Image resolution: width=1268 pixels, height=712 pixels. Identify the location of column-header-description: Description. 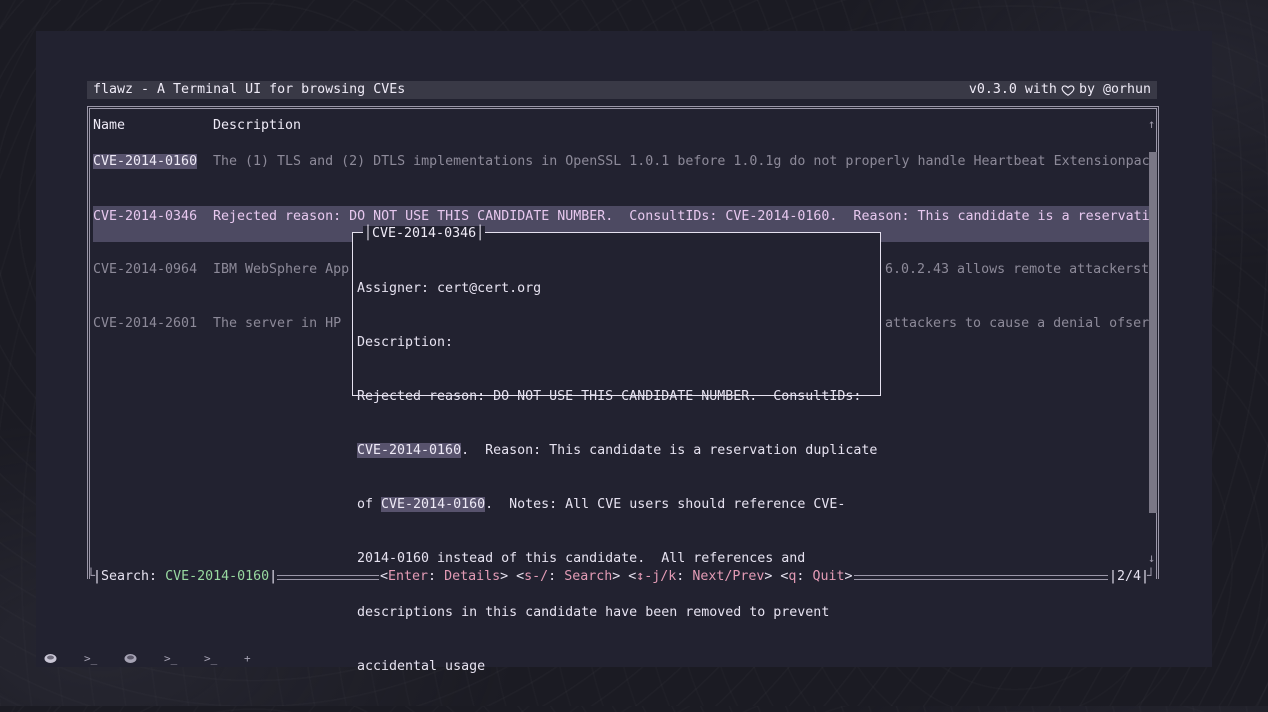
(257, 125).